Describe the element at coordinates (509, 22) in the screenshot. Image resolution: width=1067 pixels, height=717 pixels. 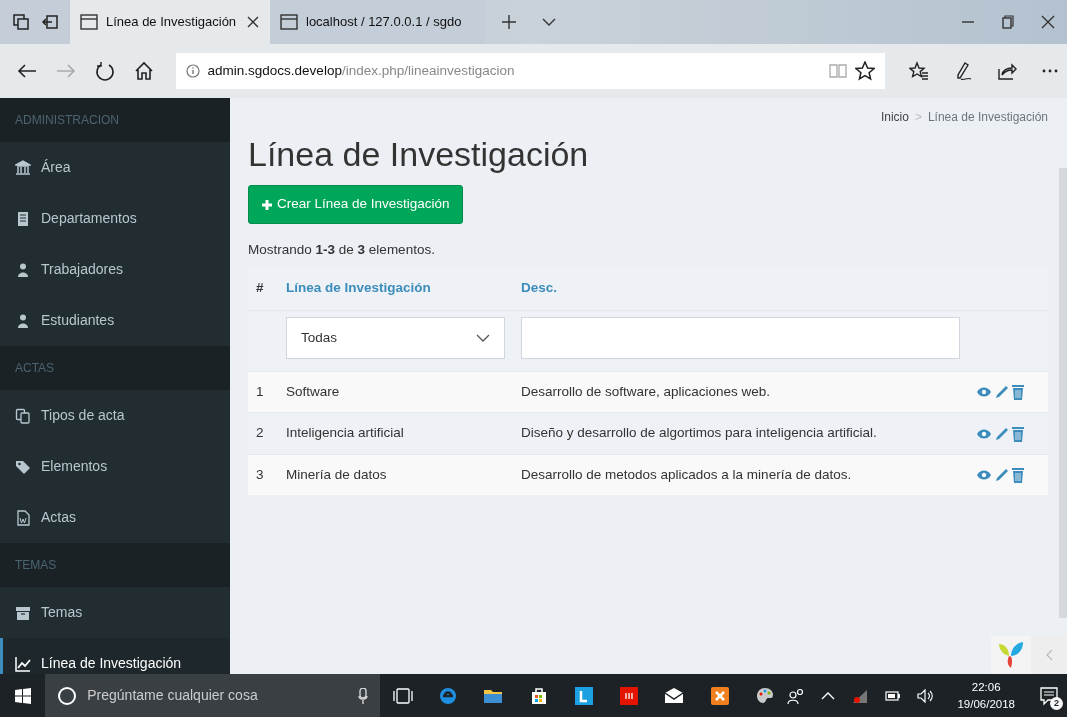
I see `new-tab-icon` at that location.